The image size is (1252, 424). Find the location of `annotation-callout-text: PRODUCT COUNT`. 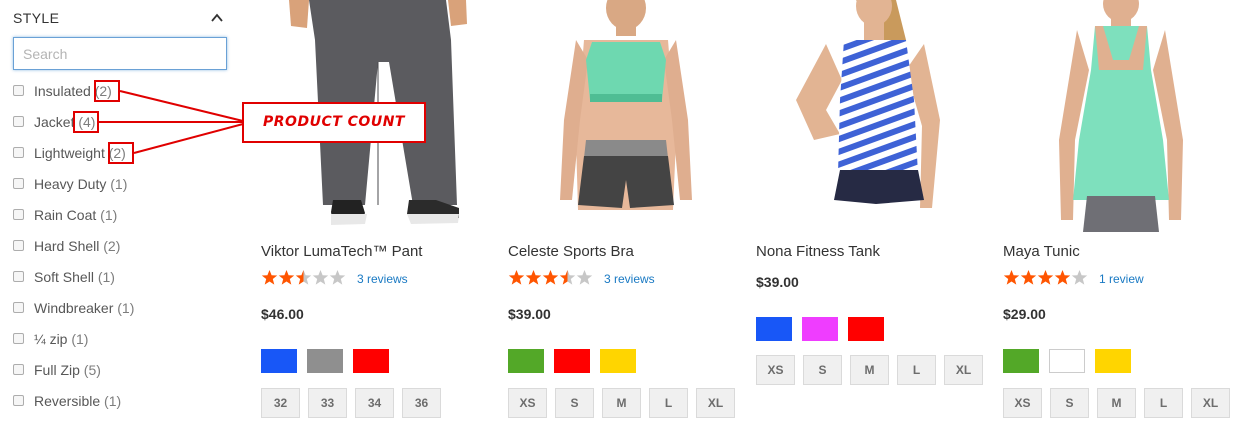

annotation-callout-text: PRODUCT COUNT is located at coordinates (334, 122).